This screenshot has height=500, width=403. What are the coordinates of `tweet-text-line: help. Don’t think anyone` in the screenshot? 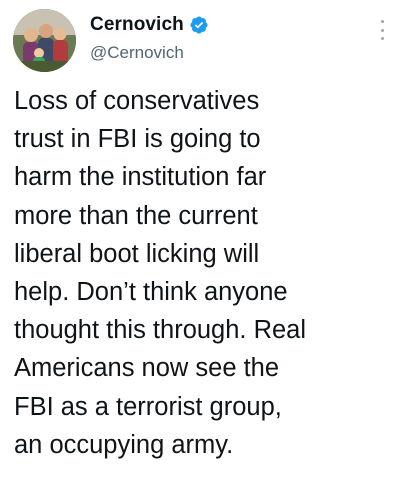 It's located at (151, 292).